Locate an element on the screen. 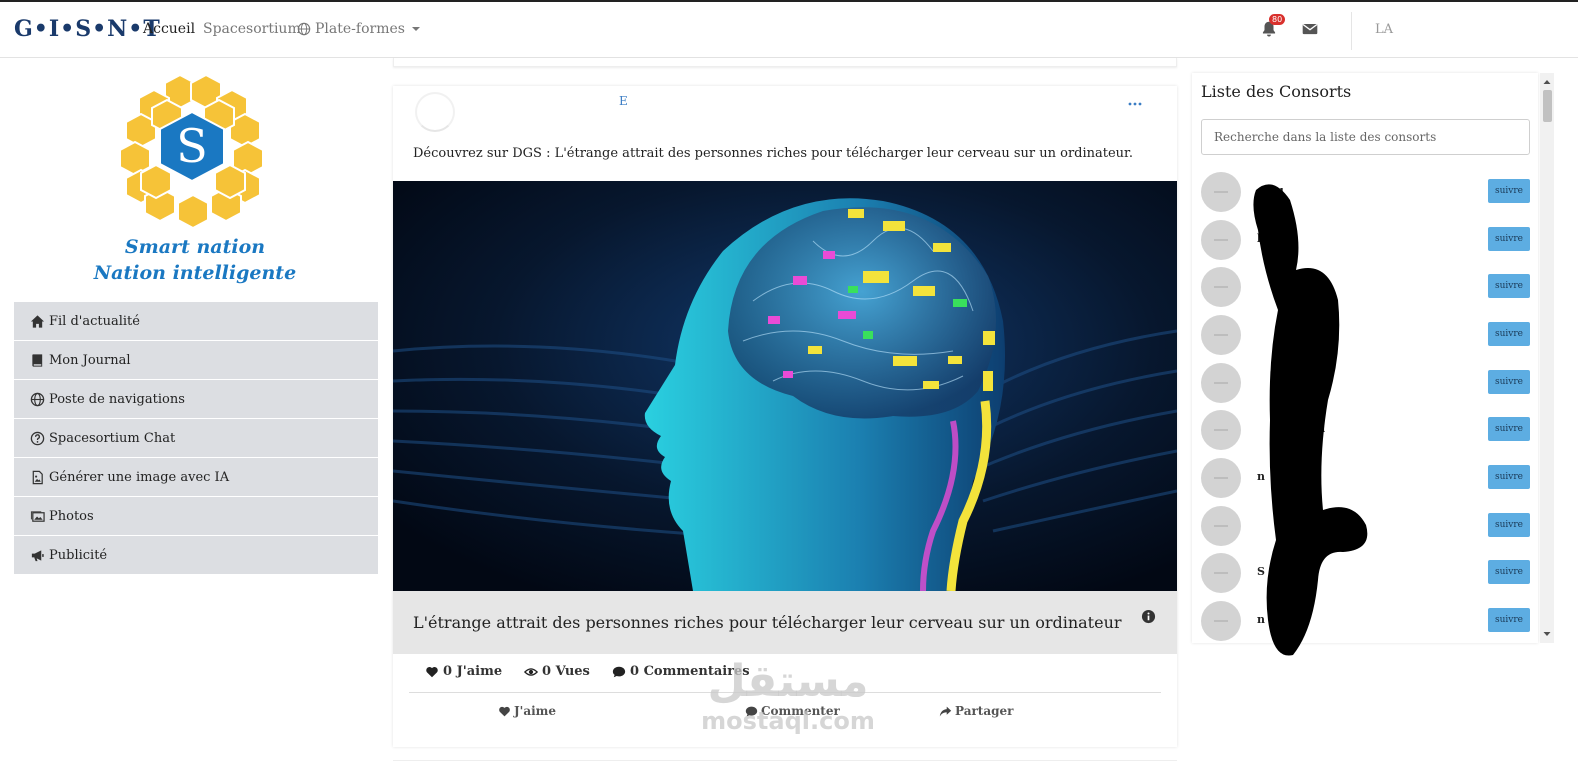 Image resolution: width=1578 pixels, height=772 pixels. sidebar-item-label: Spacesortium Chat is located at coordinates (112, 438).